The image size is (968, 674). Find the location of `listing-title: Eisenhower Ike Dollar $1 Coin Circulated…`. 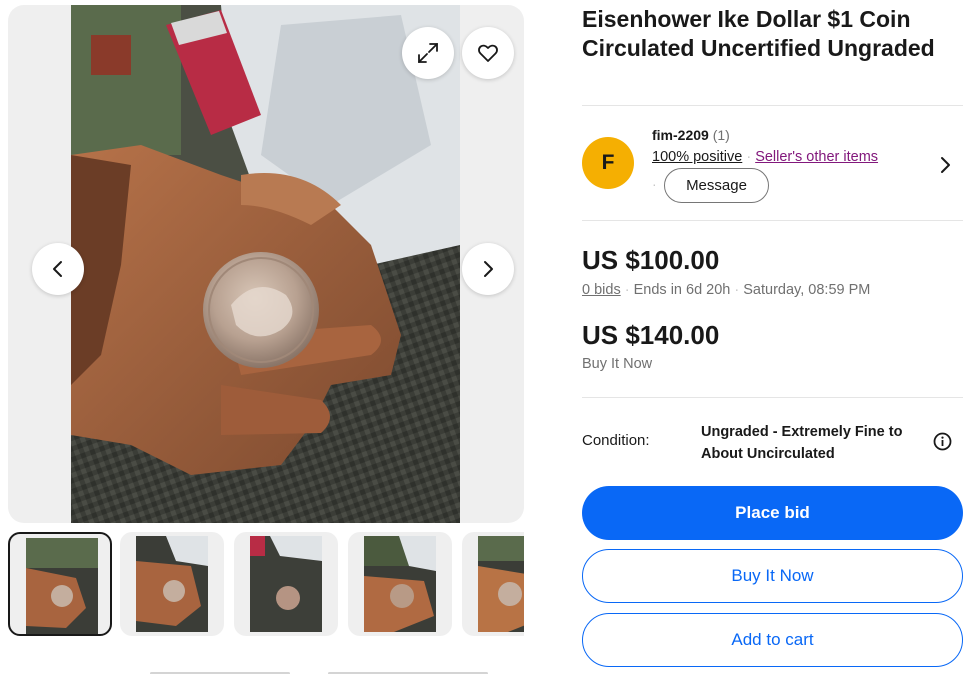

listing-title: Eisenhower Ike Dollar $1 Coin Circulated… is located at coordinates (758, 33).